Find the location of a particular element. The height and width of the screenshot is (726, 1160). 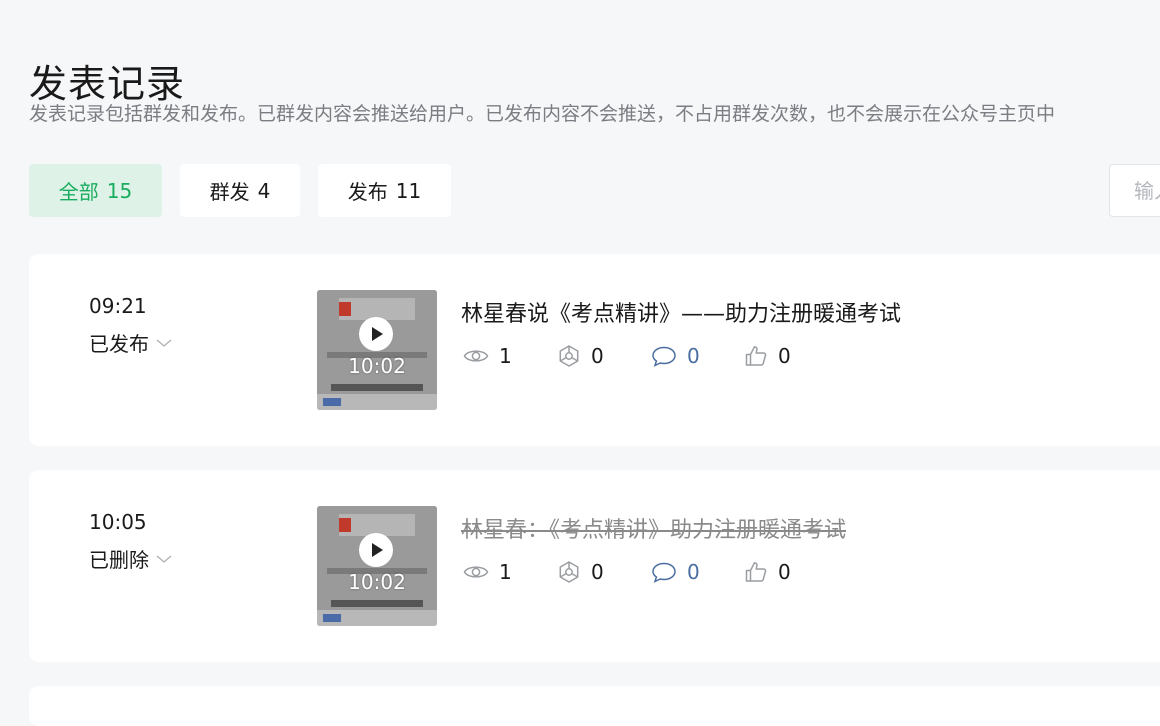

record-card is located at coordinates (594, 706).